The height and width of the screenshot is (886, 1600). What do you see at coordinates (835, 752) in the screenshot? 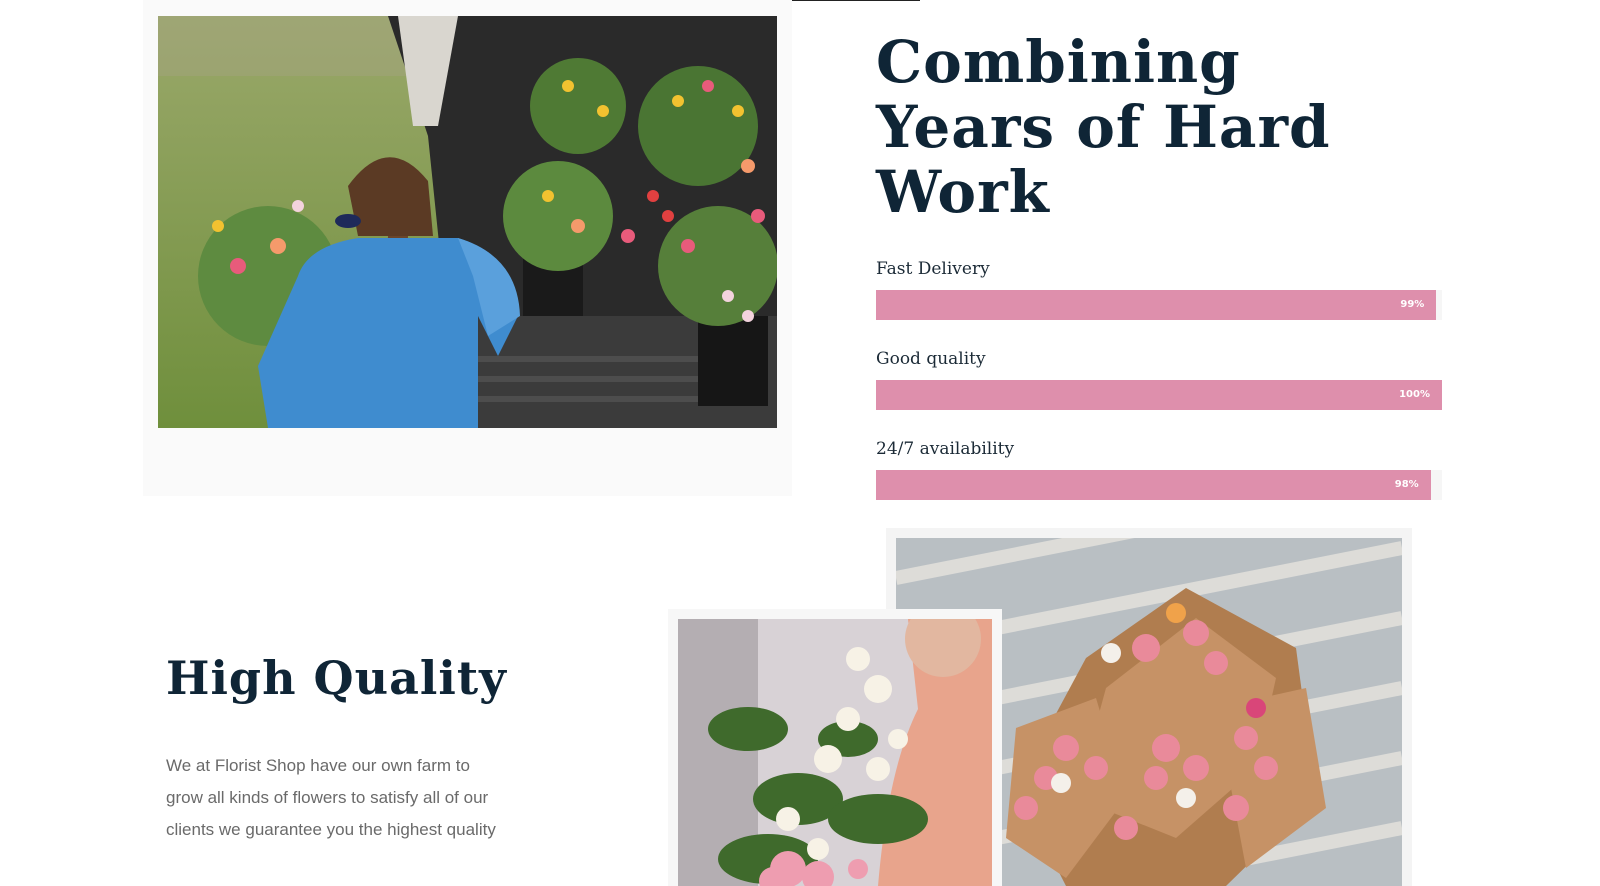
I see `holding-photo` at bounding box center [835, 752].